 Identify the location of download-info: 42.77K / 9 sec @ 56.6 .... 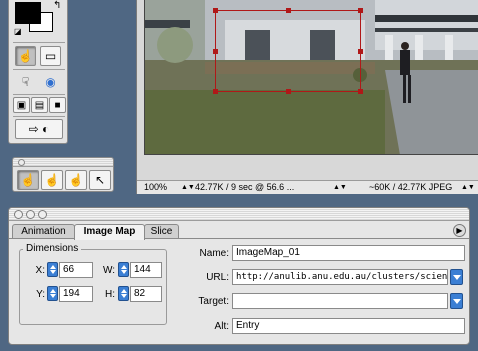
(245, 187).